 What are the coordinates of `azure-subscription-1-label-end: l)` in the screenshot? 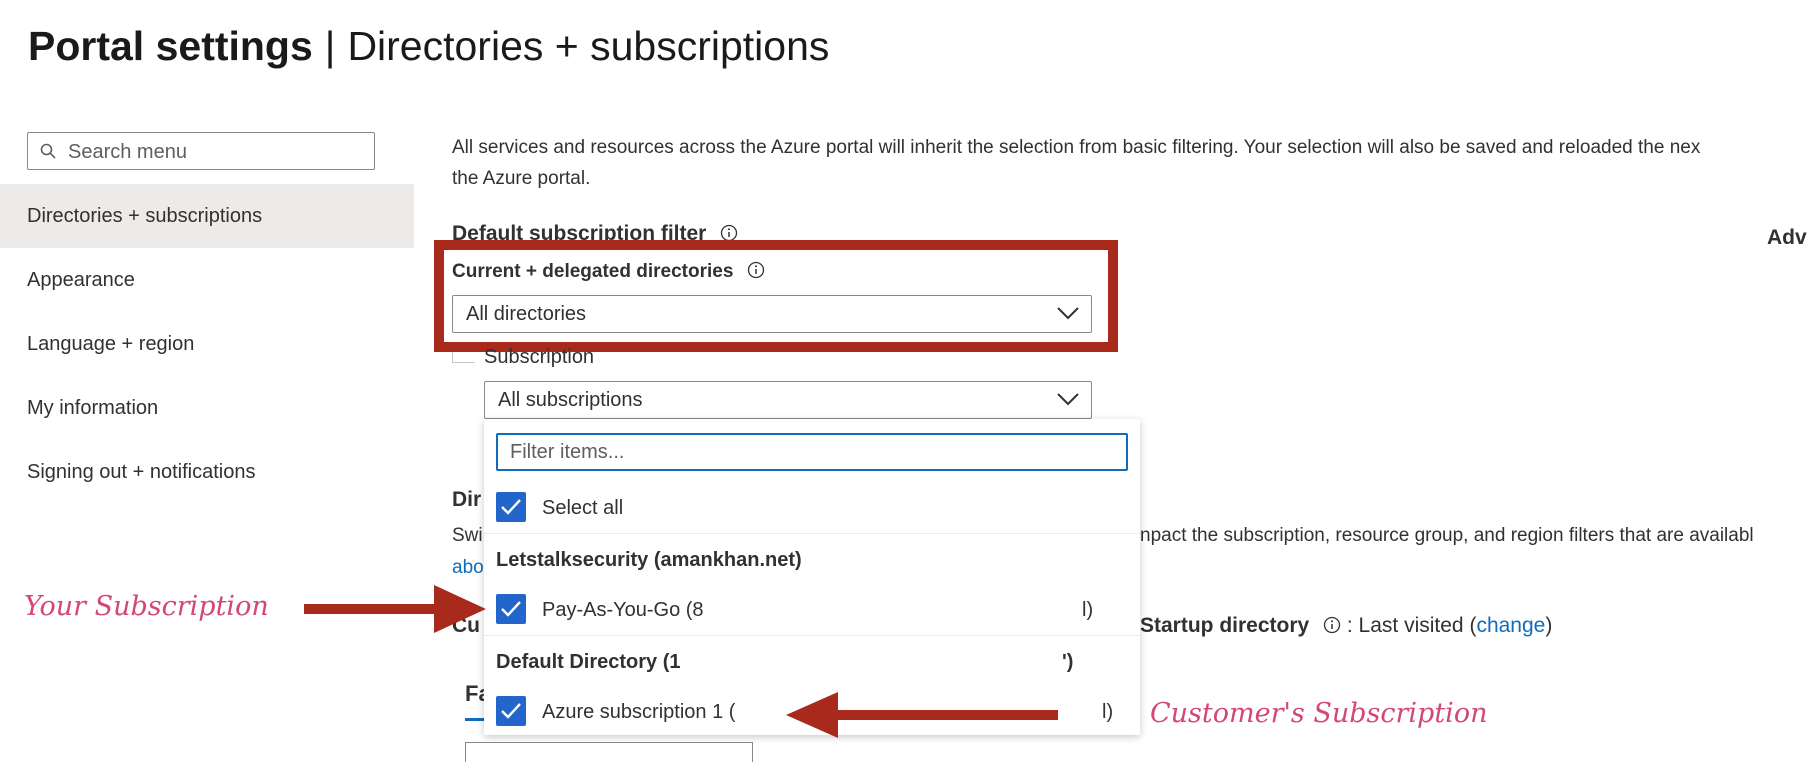 It's located at (1108, 712).